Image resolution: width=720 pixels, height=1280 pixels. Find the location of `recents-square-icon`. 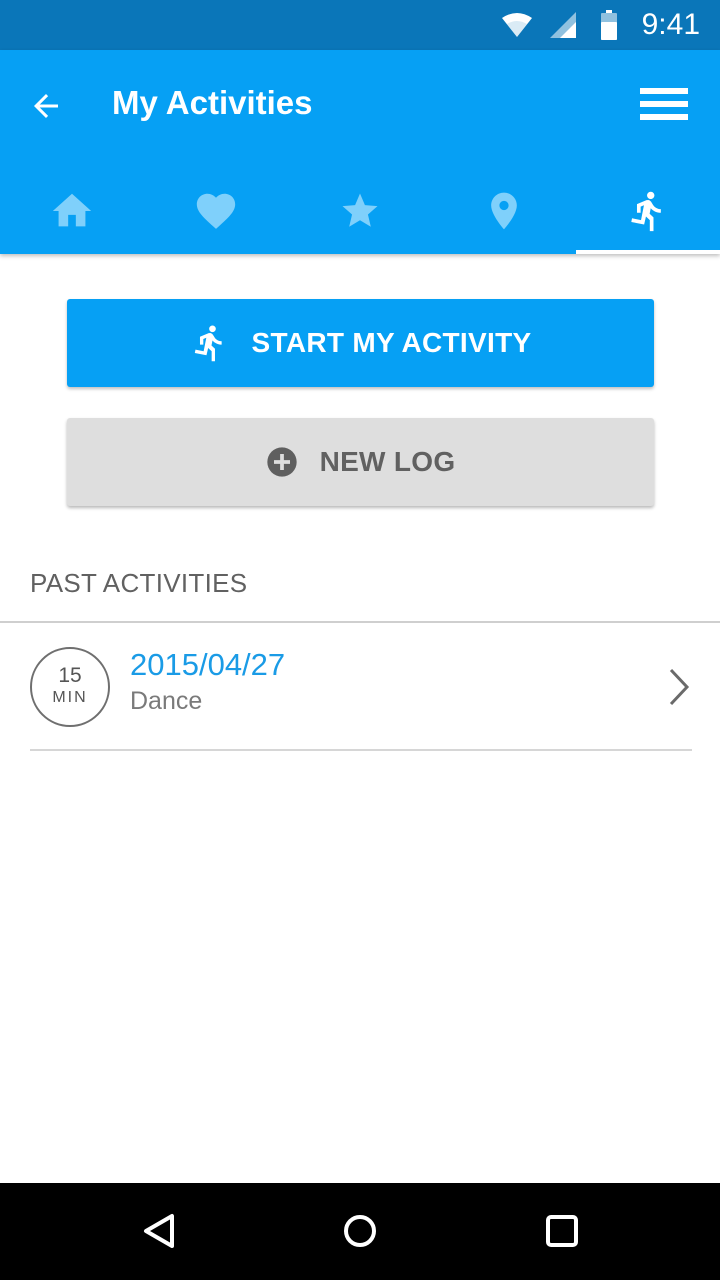

recents-square-icon is located at coordinates (562, 1231).